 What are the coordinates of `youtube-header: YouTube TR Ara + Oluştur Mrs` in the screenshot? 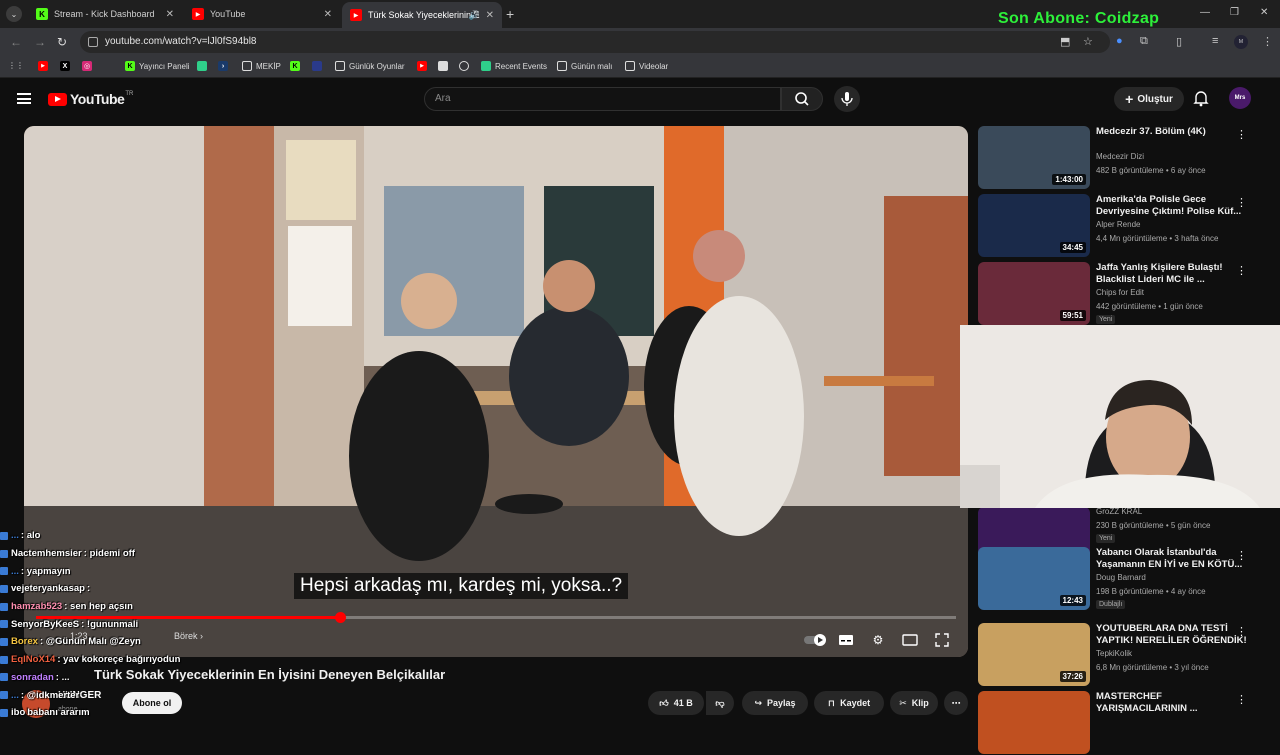 It's located at (640, 99).